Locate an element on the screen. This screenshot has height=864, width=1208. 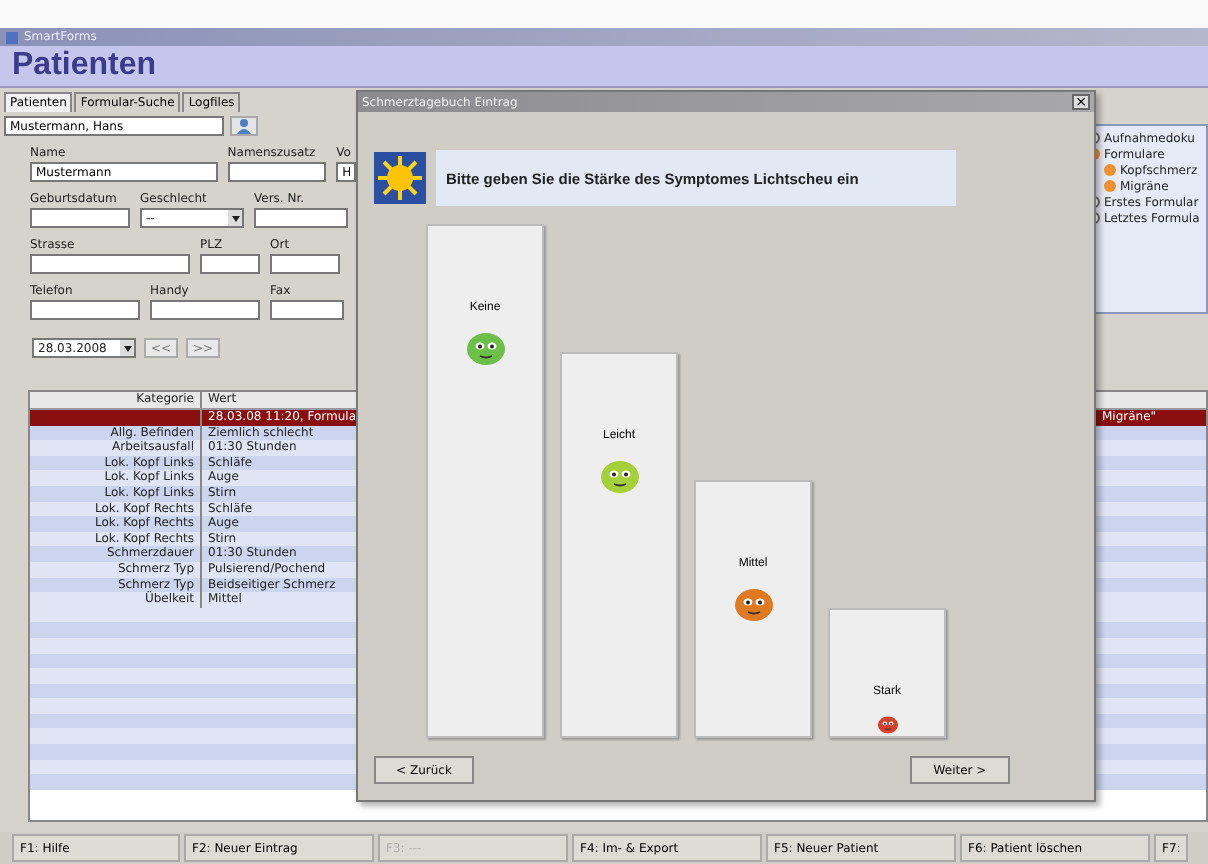
person-icon is located at coordinates (244, 126).